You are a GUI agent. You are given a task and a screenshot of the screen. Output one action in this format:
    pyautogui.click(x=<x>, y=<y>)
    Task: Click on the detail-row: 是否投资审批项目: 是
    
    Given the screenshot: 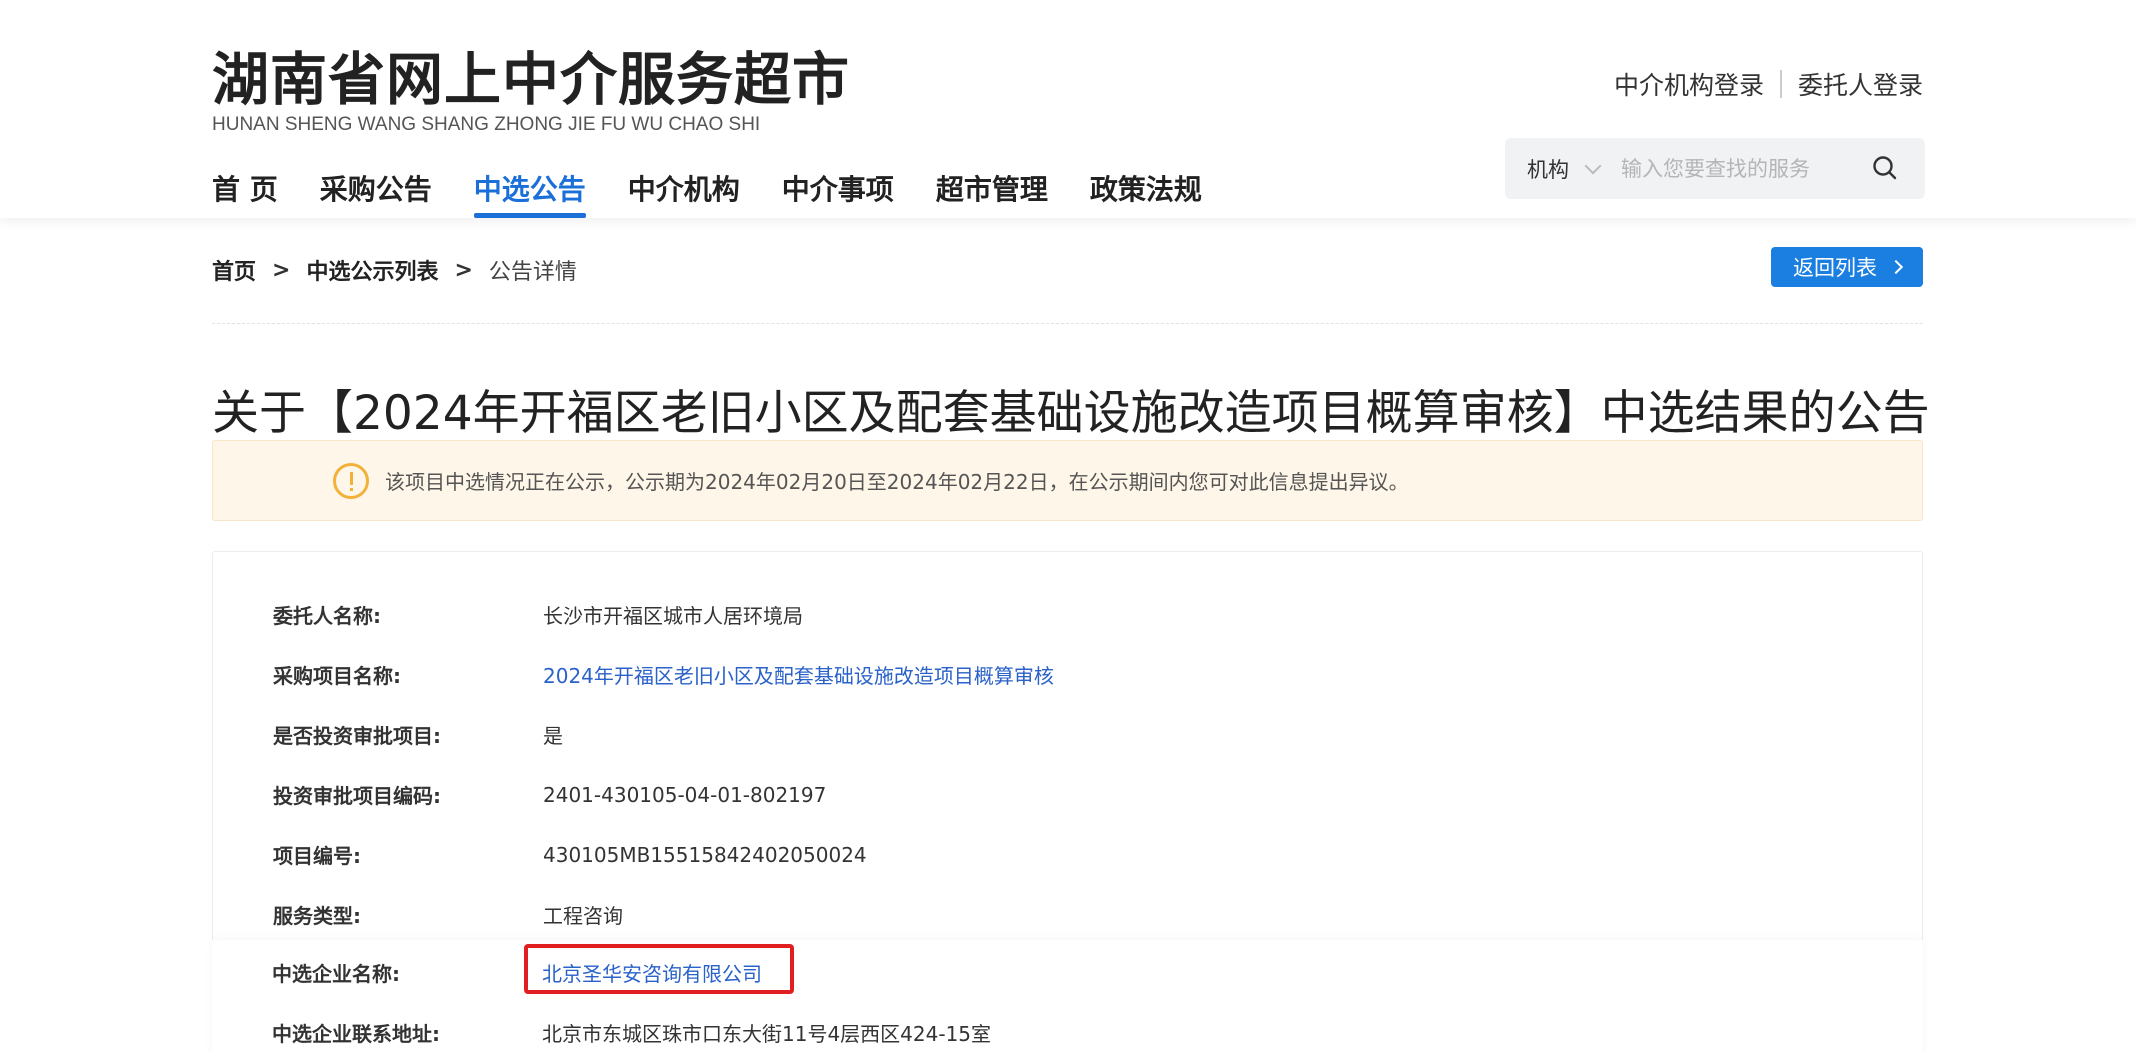 What is the action you would take?
    pyautogui.click(x=418, y=734)
    